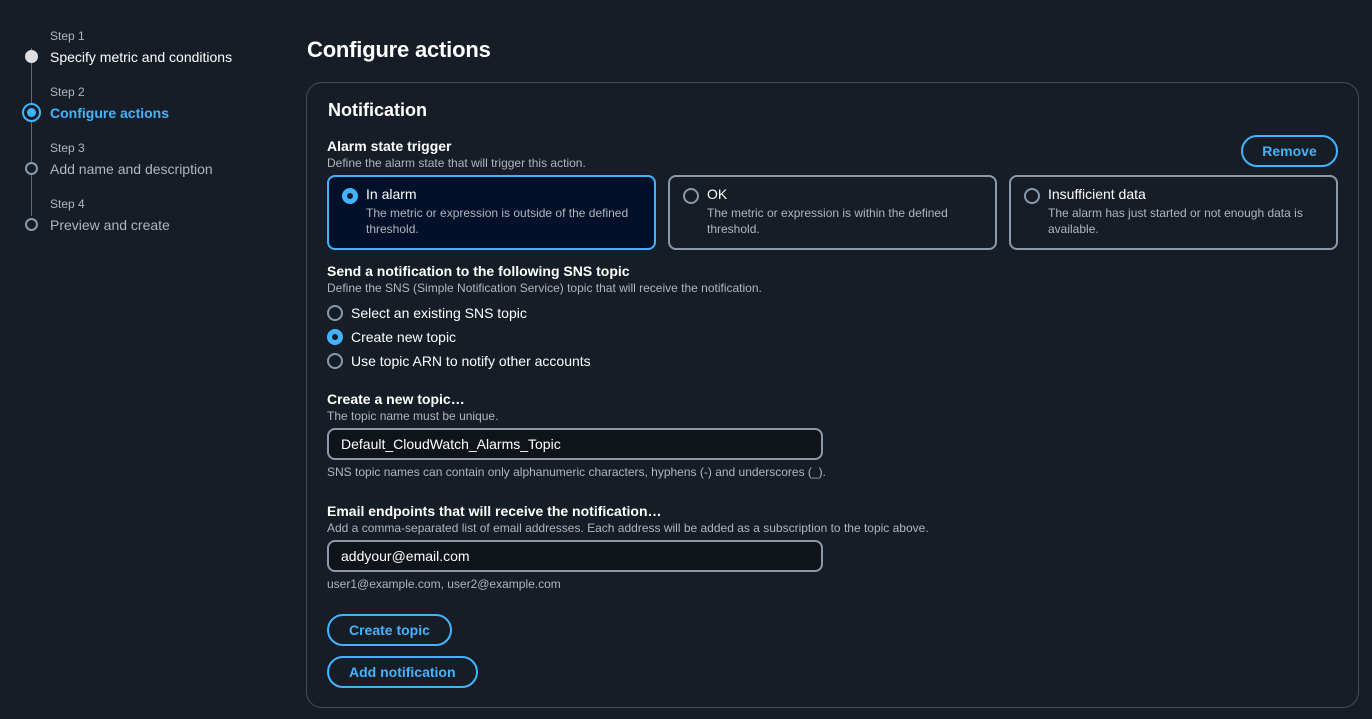 The height and width of the screenshot is (719, 1372). Describe the element at coordinates (444, 584) in the screenshot. I see `email-hint: user1@example.com, user2@example.com` at that location.